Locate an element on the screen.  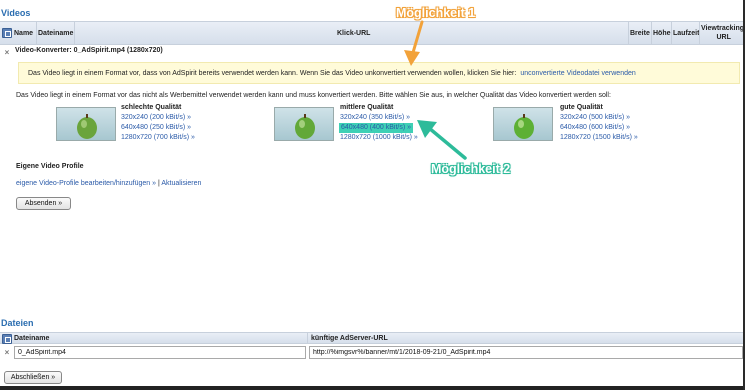
quality-high-320: 320x240 (500 kBit/s) » is located at coordinates (595, 117).